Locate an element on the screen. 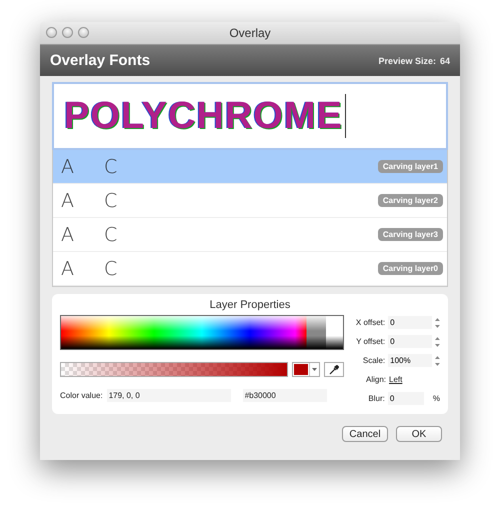 This screenshot has width=500, height=515. eyedropper-icon is located at coordinates (334, 369).